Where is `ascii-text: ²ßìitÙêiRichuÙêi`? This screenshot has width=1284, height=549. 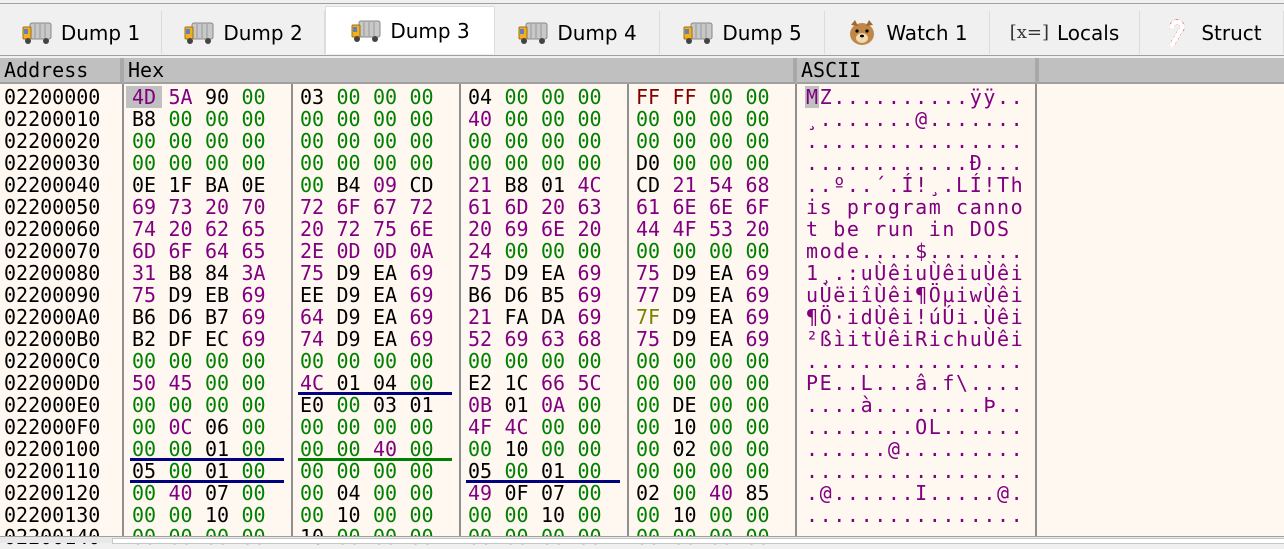 ascii-text: ²ßìitÙêiRichuÙêi is located at coordinates (915, 339).